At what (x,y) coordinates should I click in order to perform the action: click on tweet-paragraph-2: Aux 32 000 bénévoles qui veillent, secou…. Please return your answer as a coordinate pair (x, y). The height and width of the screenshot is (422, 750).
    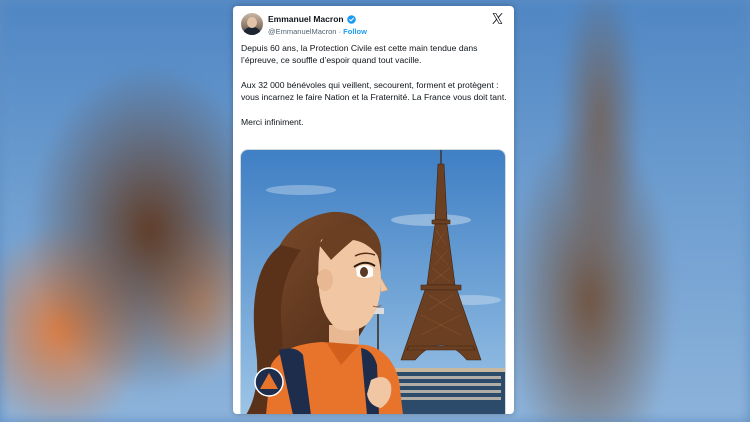
    Looking at the image, I should click on (374, 91).